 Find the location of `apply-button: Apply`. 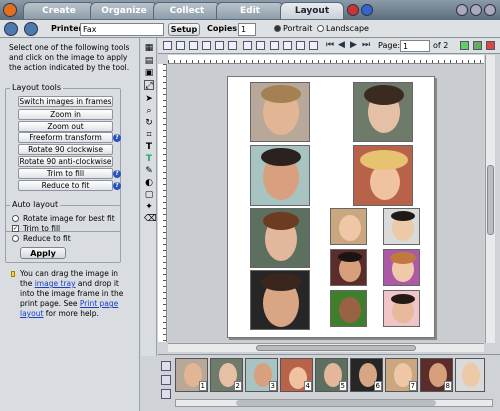

apply-button: Apply is located at coordinates (43, 253).